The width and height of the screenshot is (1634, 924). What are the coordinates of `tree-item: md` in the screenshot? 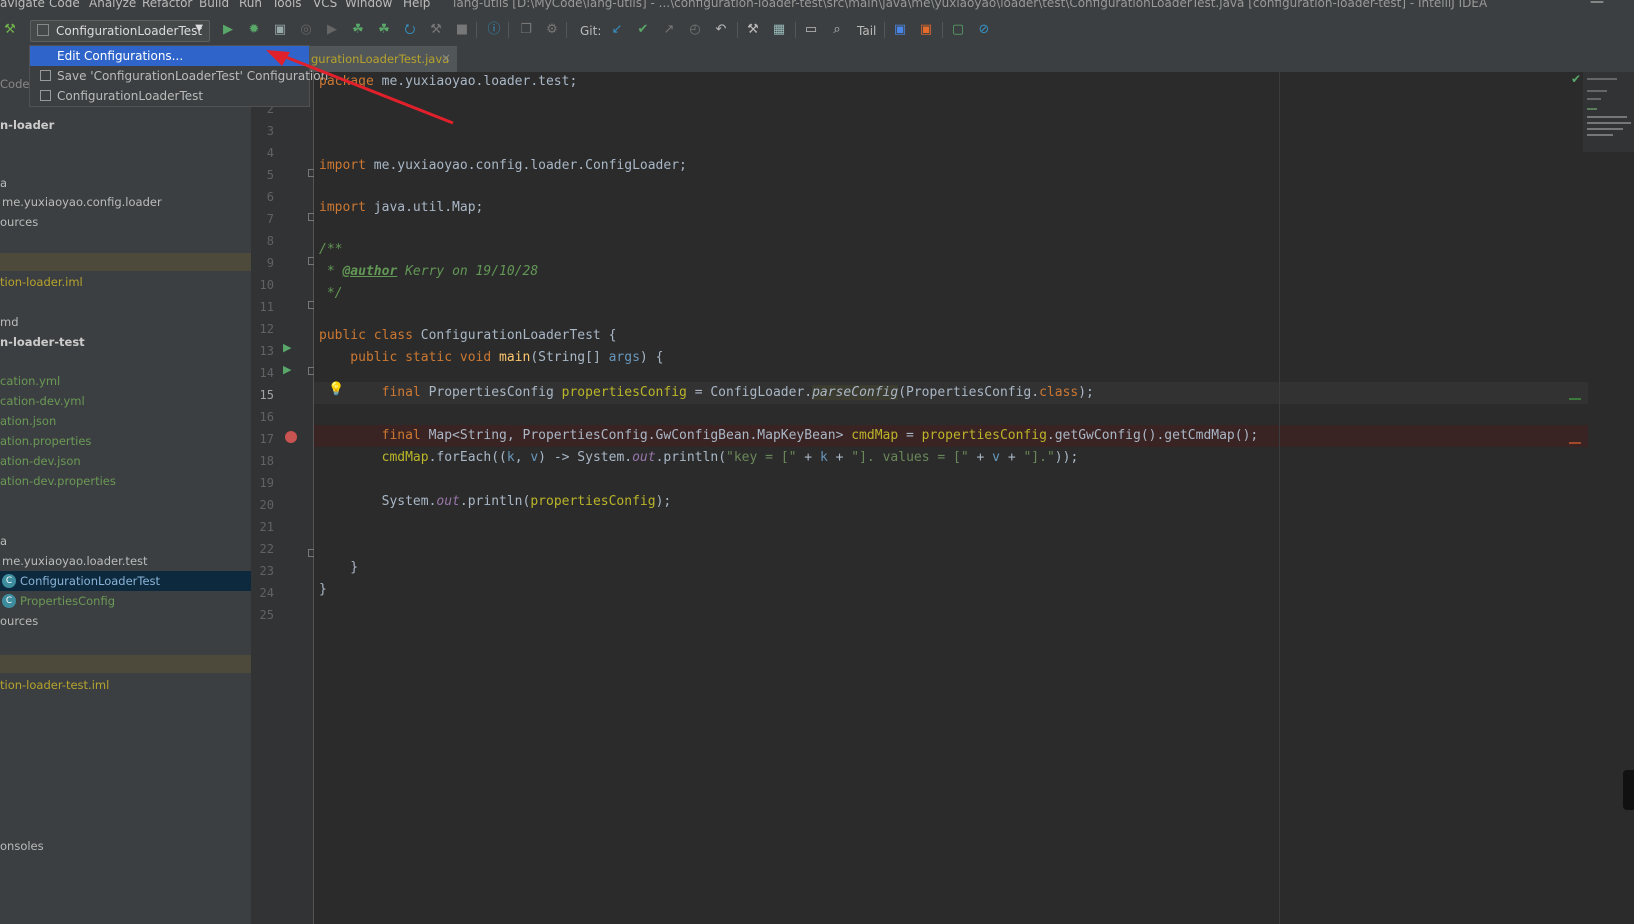 It's located at (125, 322).